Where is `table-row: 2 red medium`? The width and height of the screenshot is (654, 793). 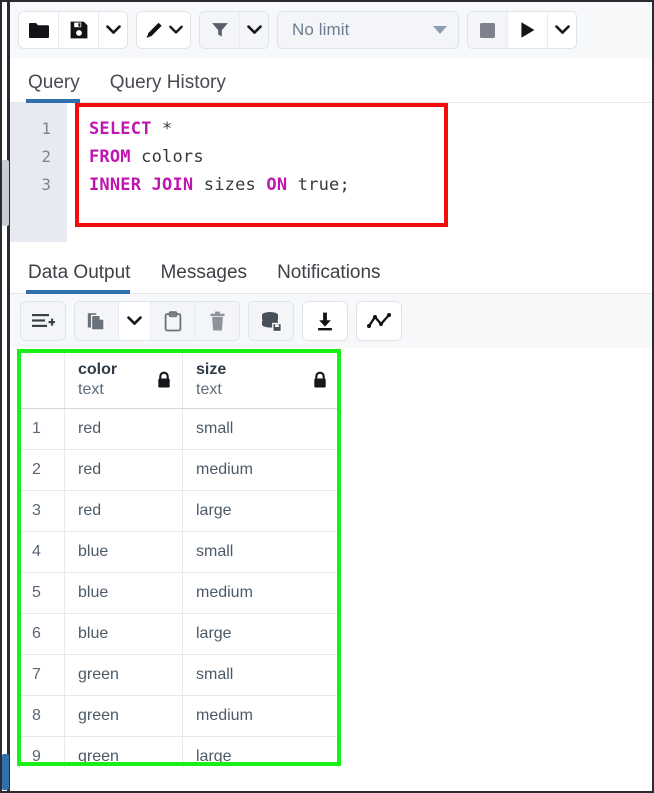
table-row: 2 red medium is located at coordinates (179, 470).